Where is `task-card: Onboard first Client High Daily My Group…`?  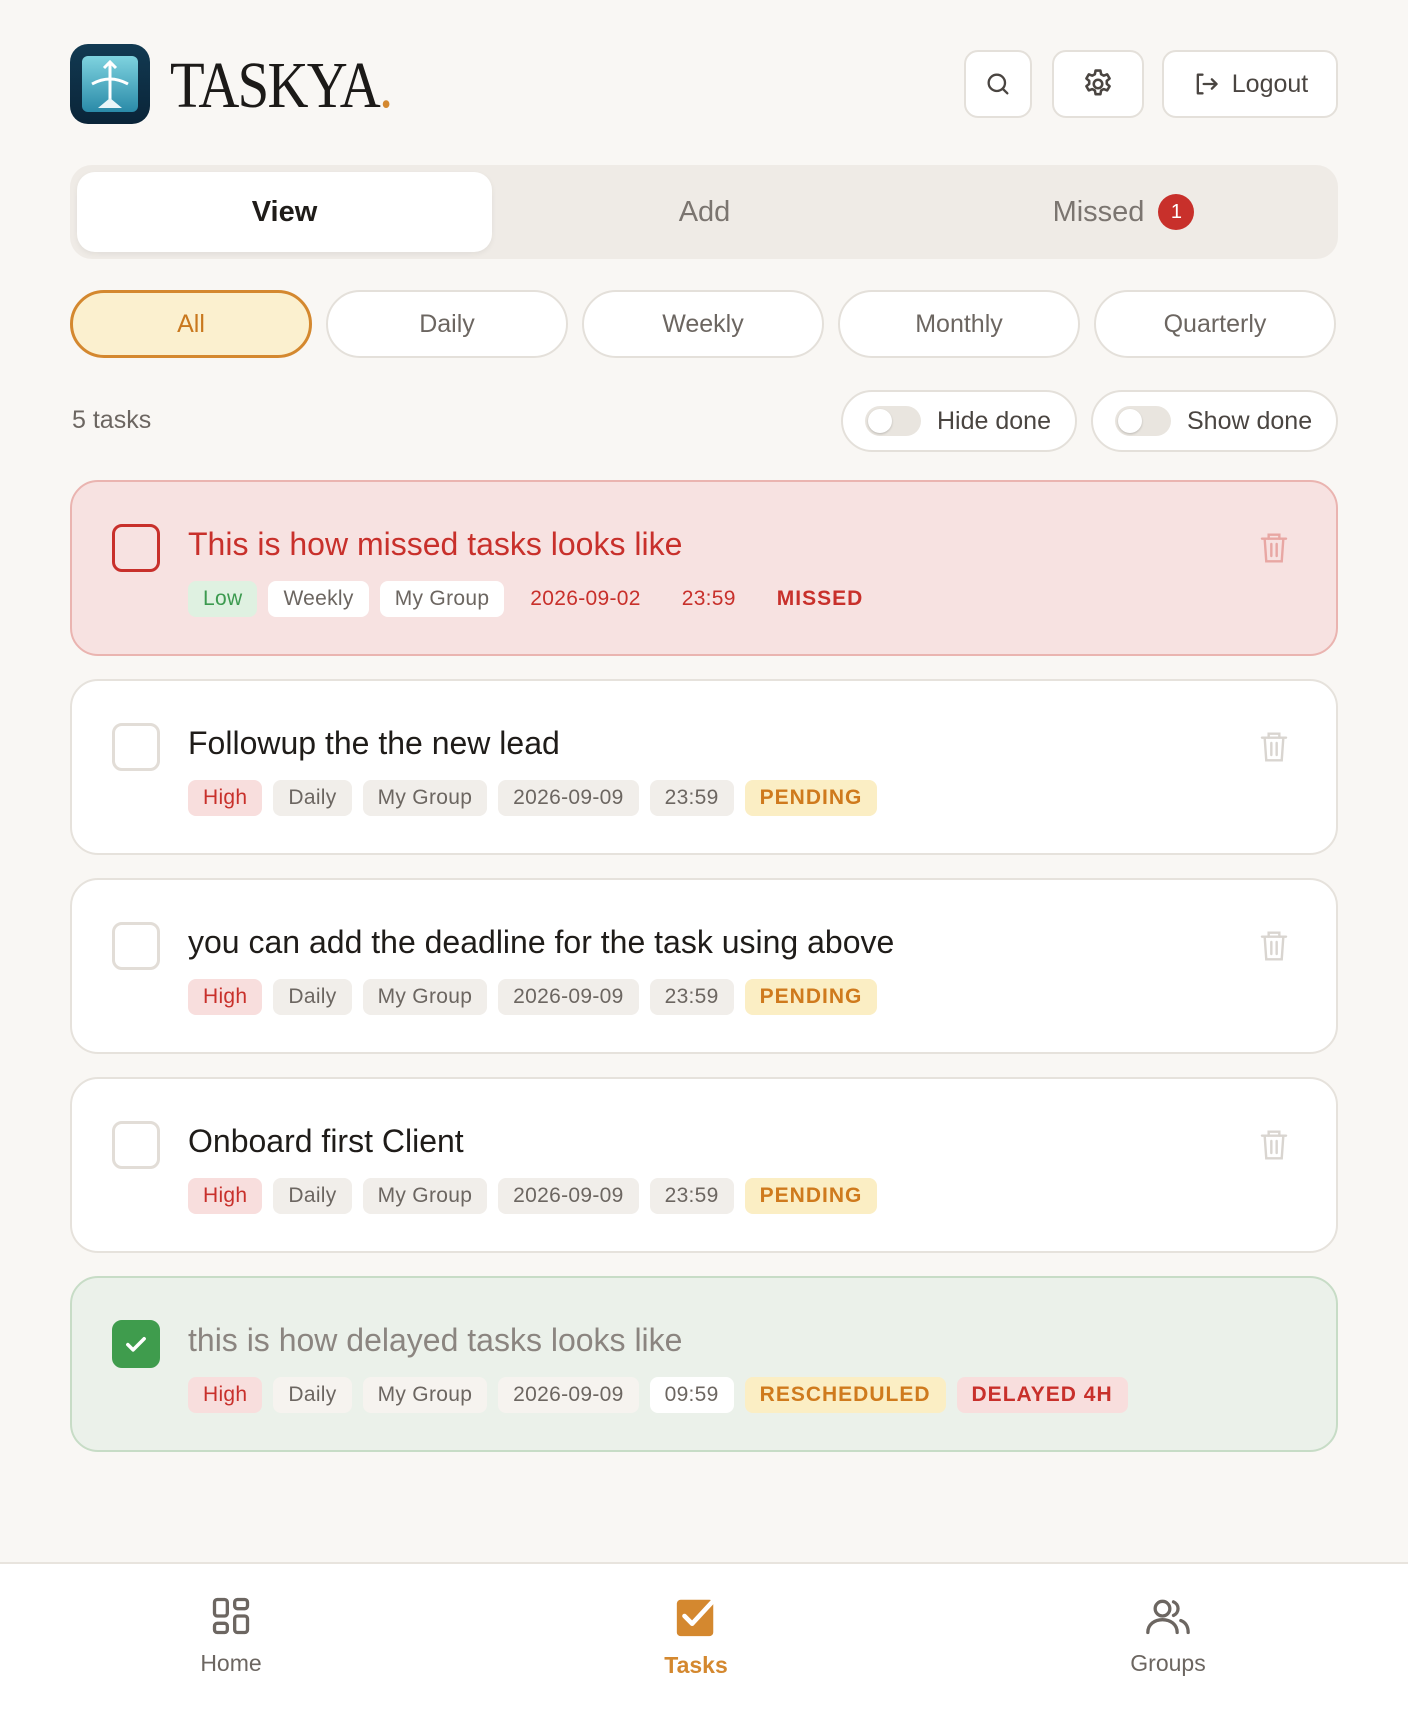
task-card: Onboard first Client High Daily My Group… is located at coordinates (704, 1165).